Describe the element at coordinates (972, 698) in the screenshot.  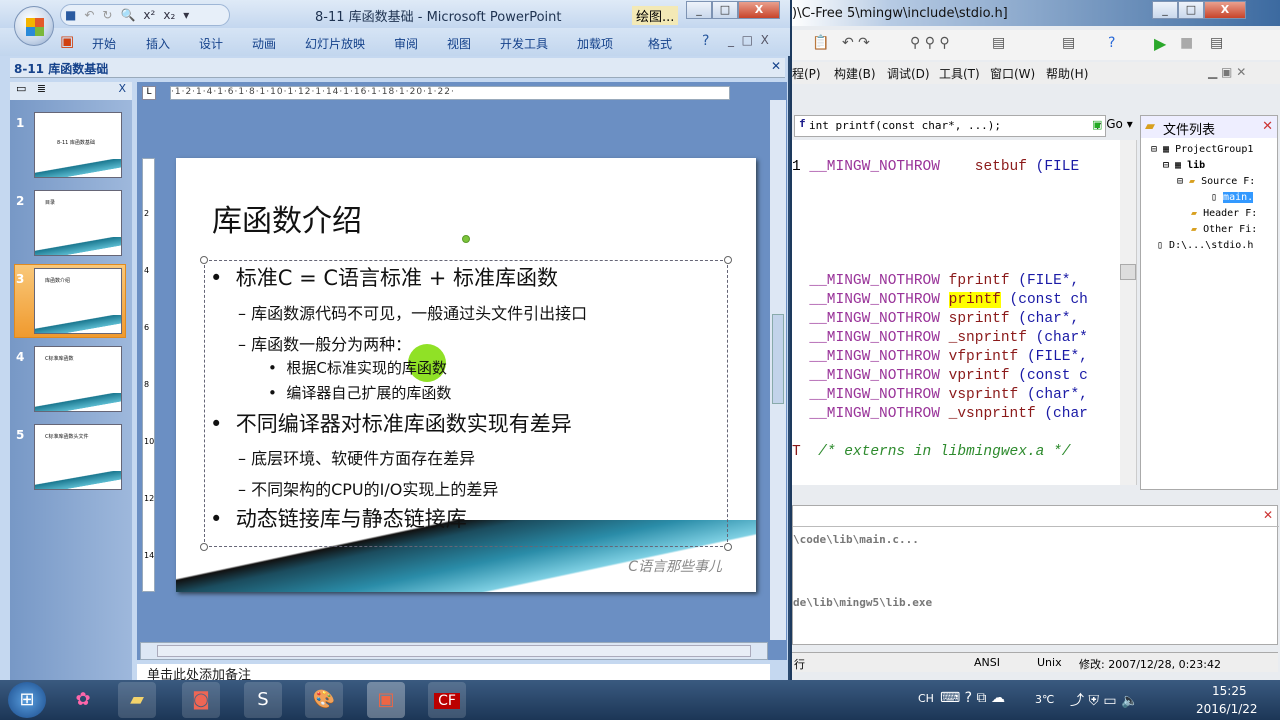
I see `tray-icons: ⌨ ? ⧉ ☁` at that location.